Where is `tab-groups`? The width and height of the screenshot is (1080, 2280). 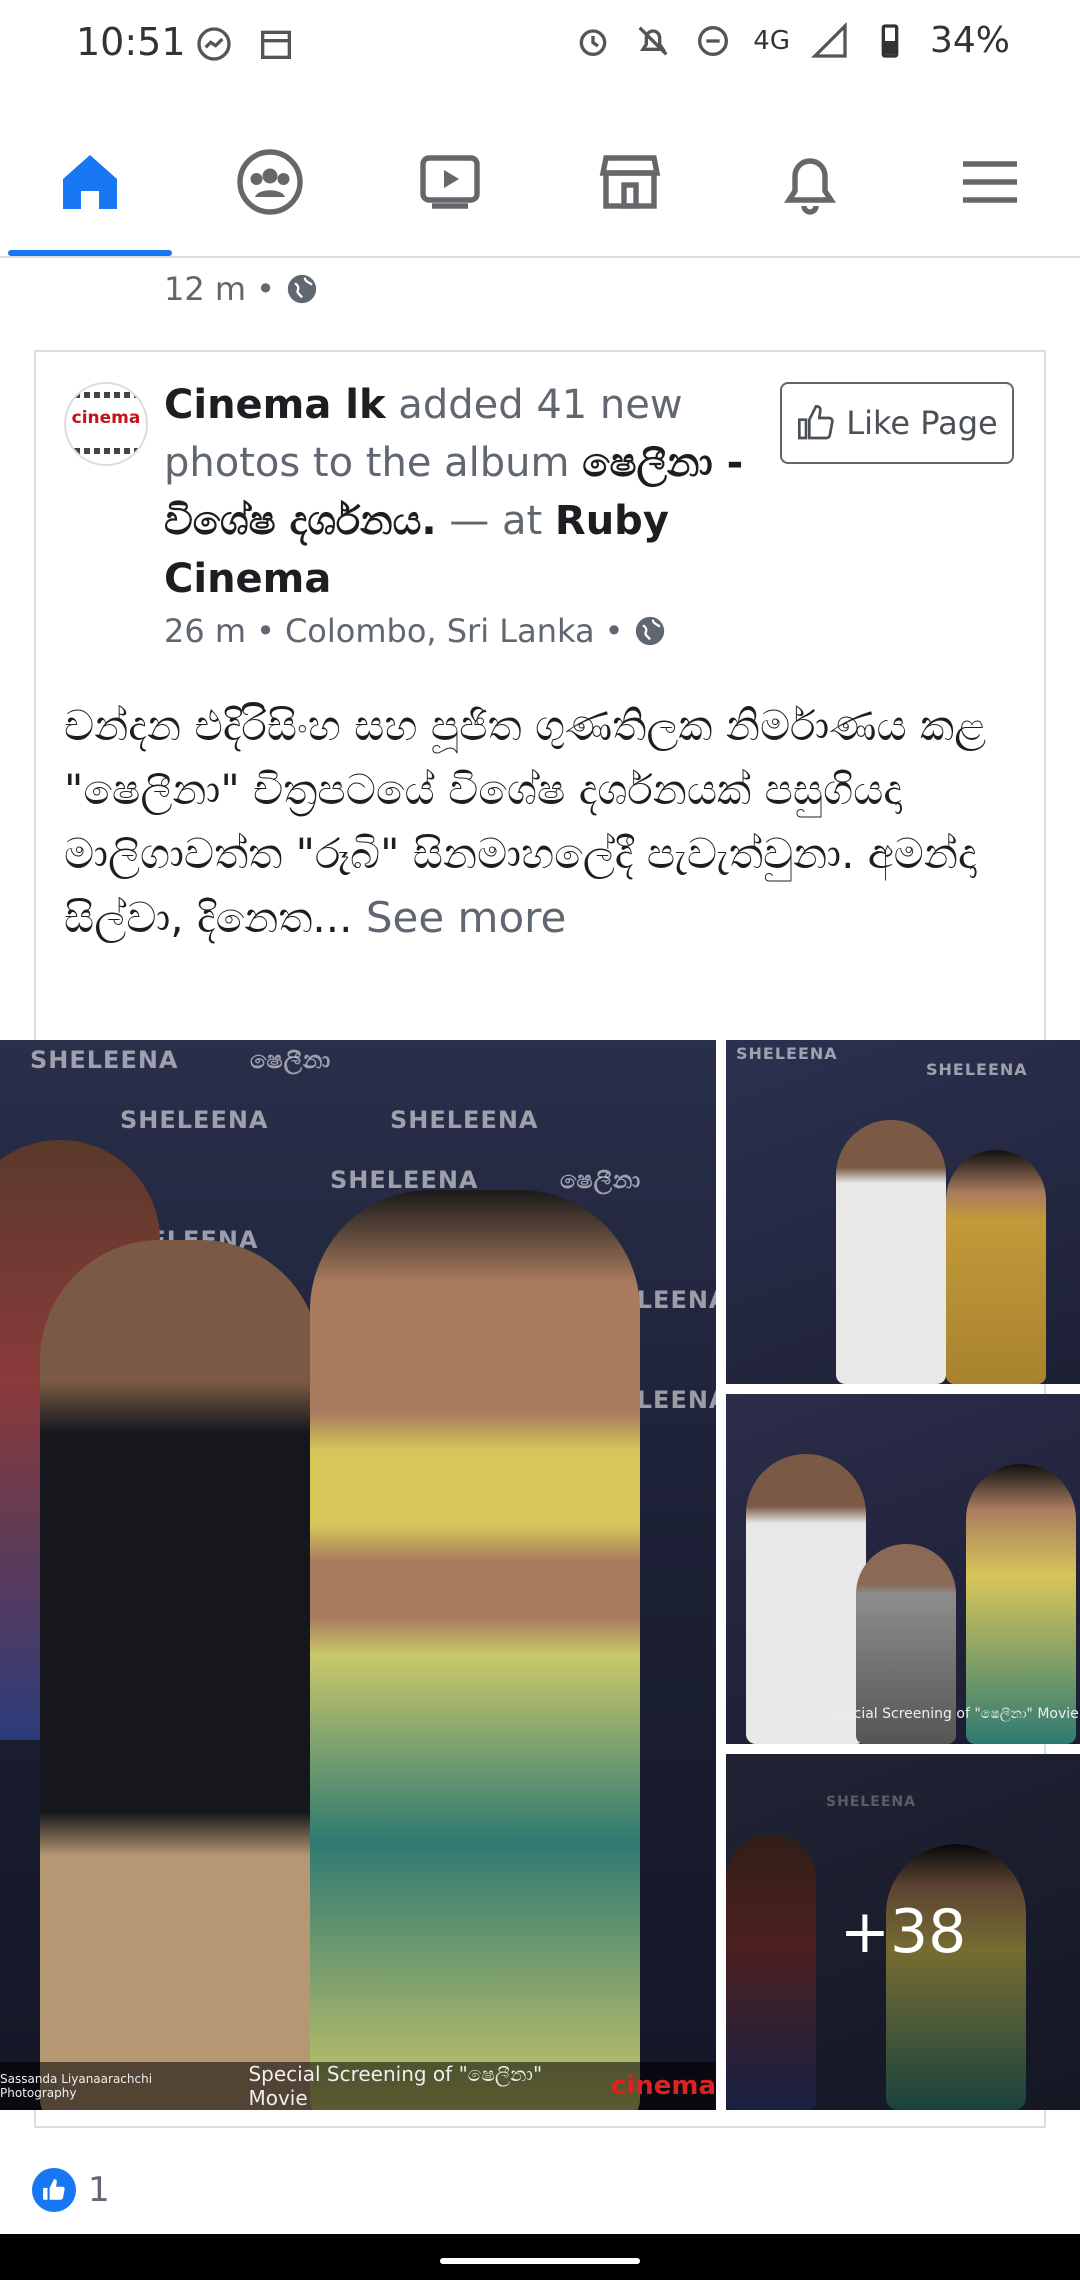
tab-groups is located at coordinates (270, 182).